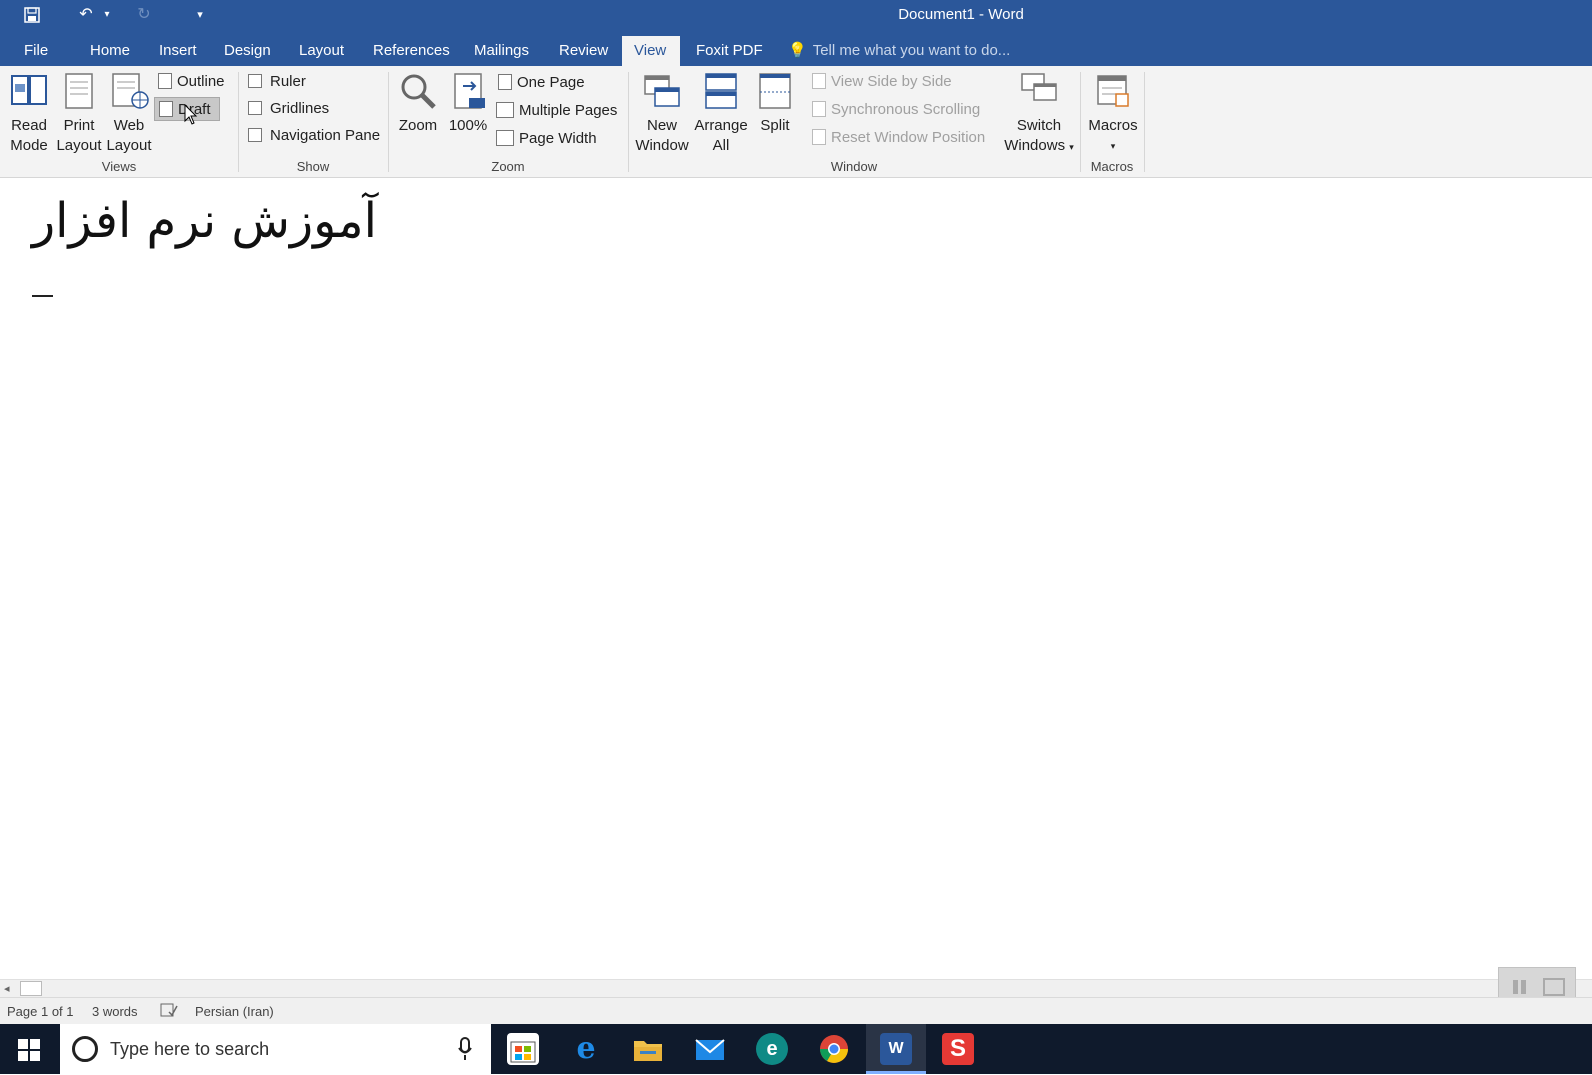  What do you see at coordinates (469, 91) in the screenshot?
I see `zoom-100-icon` at bounding box center [469, 91].